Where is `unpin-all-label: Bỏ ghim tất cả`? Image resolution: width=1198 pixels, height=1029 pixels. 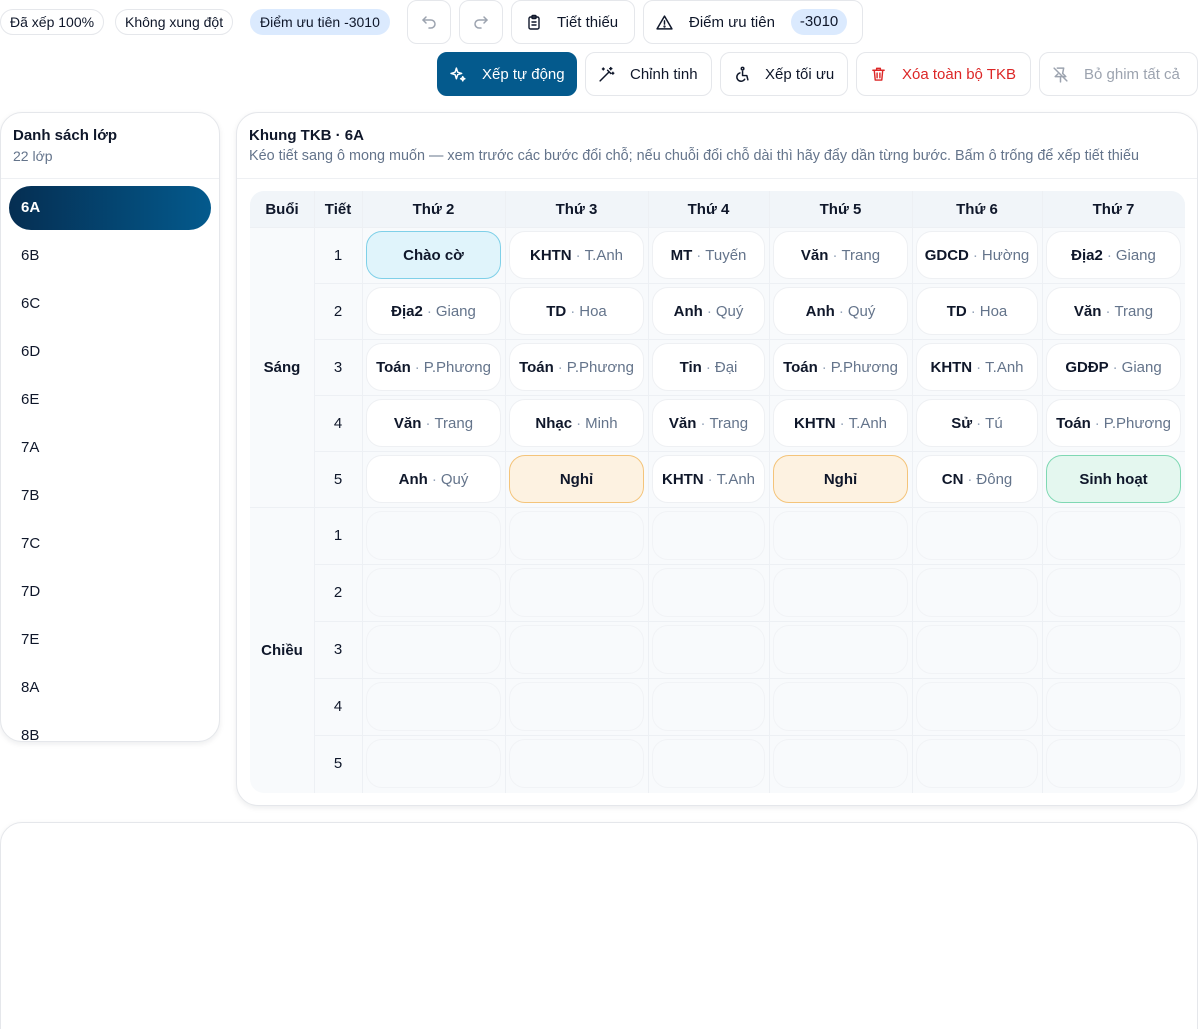
unpin-all-label: Bỏ ghim tất cả is located at coordinates (1132, 74).